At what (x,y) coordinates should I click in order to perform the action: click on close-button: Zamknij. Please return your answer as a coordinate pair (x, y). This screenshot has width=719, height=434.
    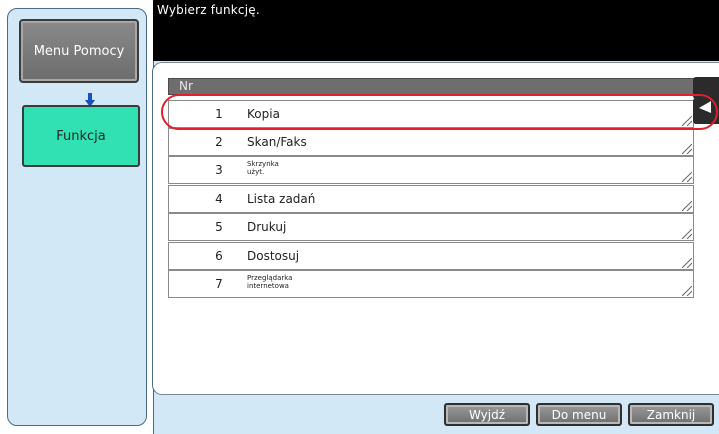
    Looking at the image, I should click on (671, 414).